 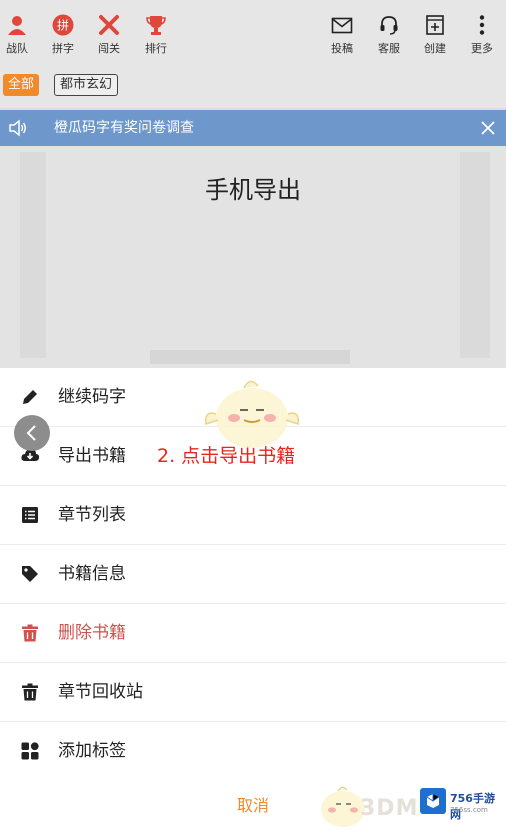 I want to click on menu-item-book-info: 书籍信息, so click(x=253, y=574).